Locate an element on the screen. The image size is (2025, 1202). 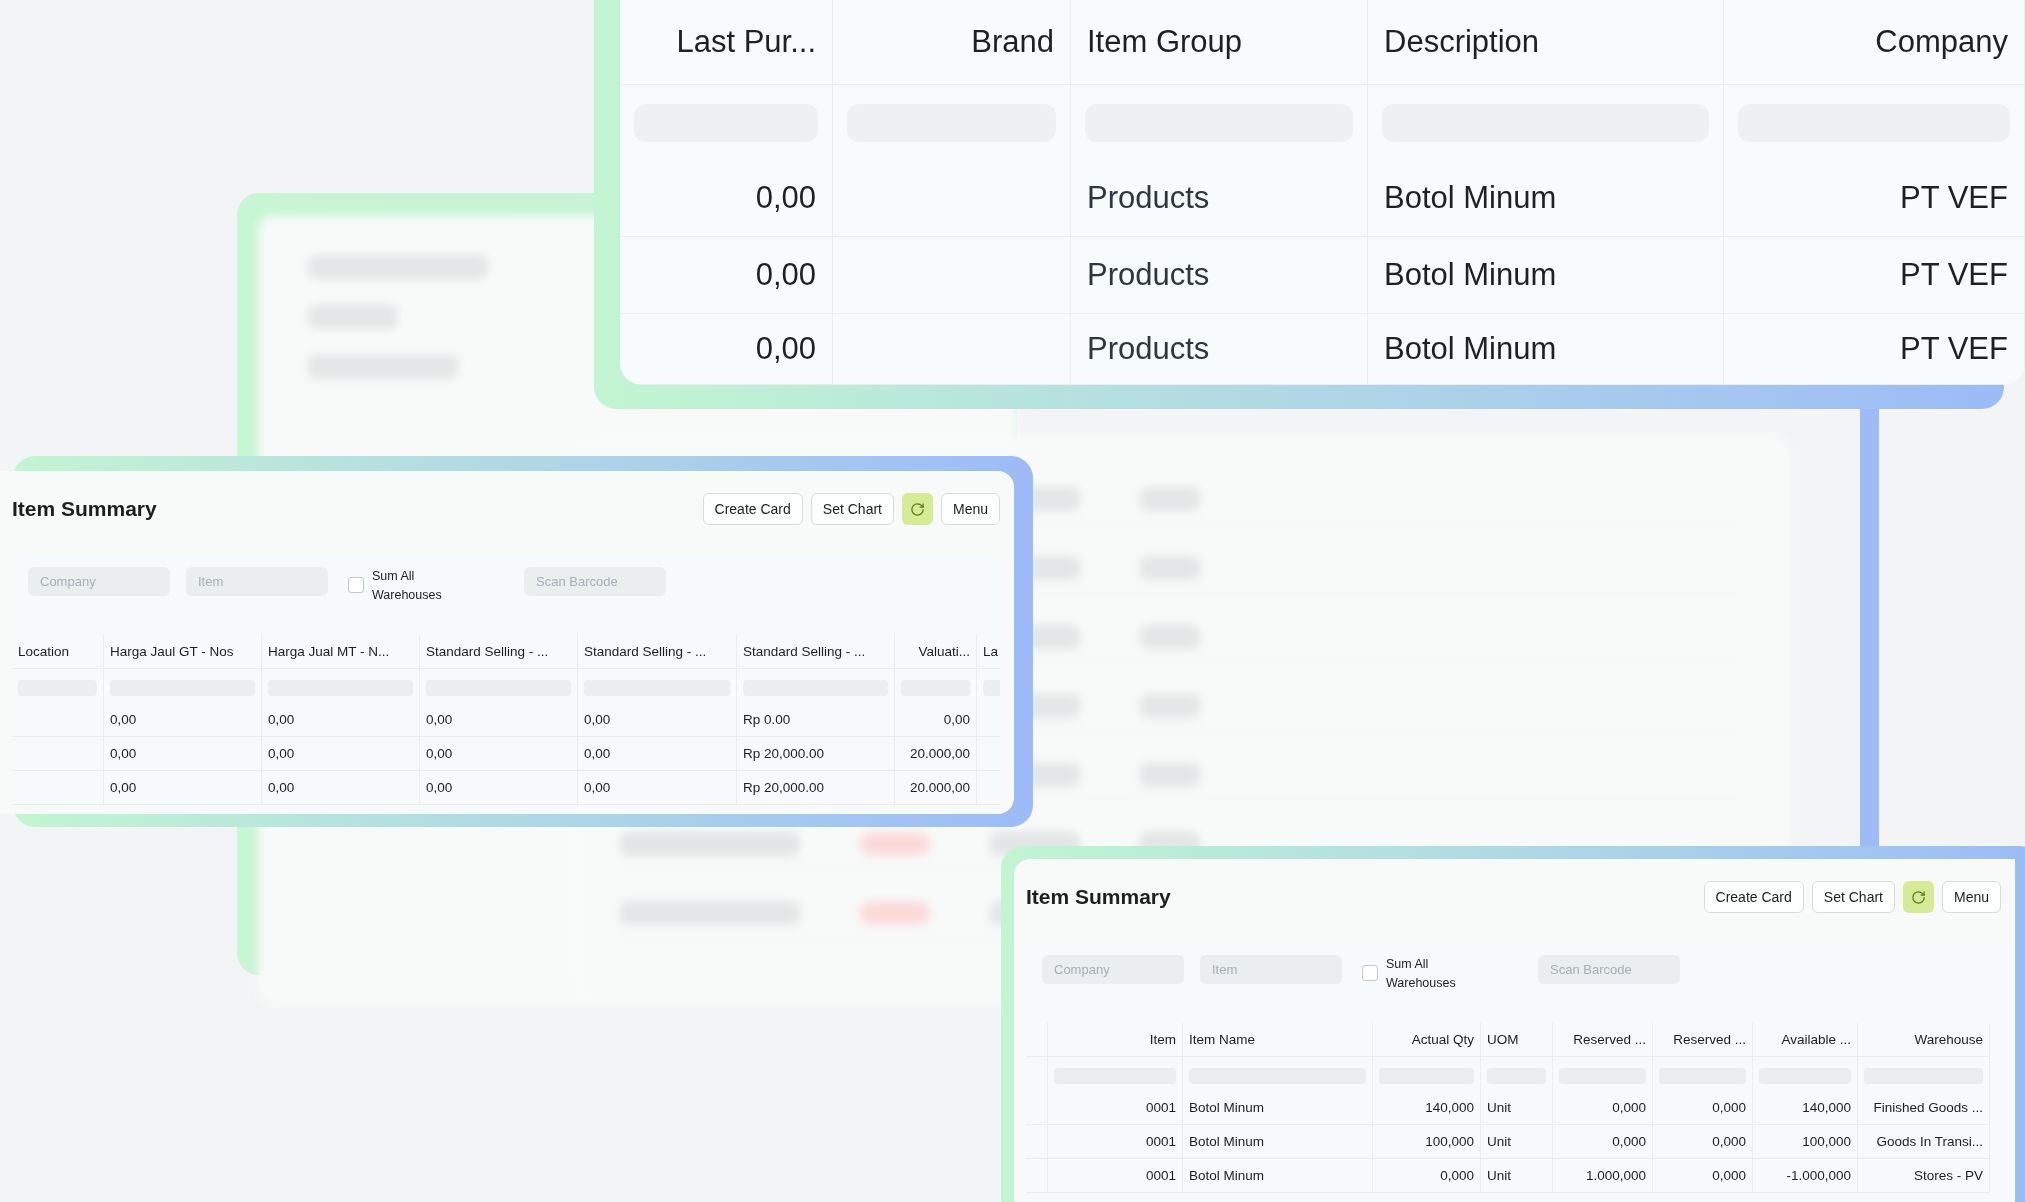
table-cell: Rp 0.00 is located at coordinates (816, 720).